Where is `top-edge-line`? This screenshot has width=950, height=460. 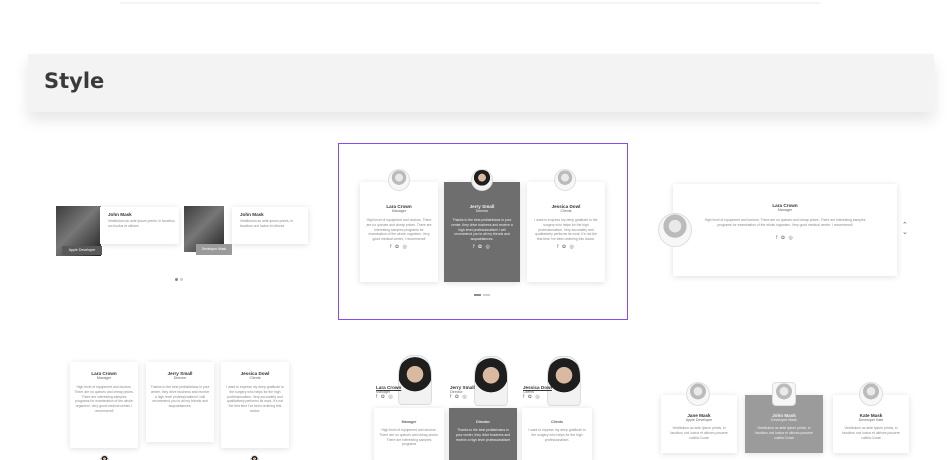 top-edge-line is located at coordinates (470, 3).